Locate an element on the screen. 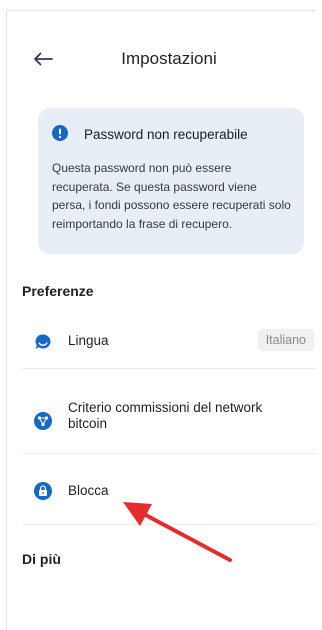  info-icon is located at coordinates (60, 133).